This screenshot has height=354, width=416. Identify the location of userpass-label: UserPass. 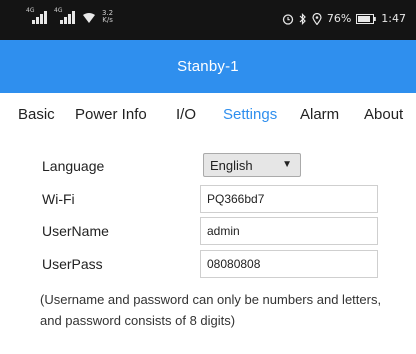
(72, 264).